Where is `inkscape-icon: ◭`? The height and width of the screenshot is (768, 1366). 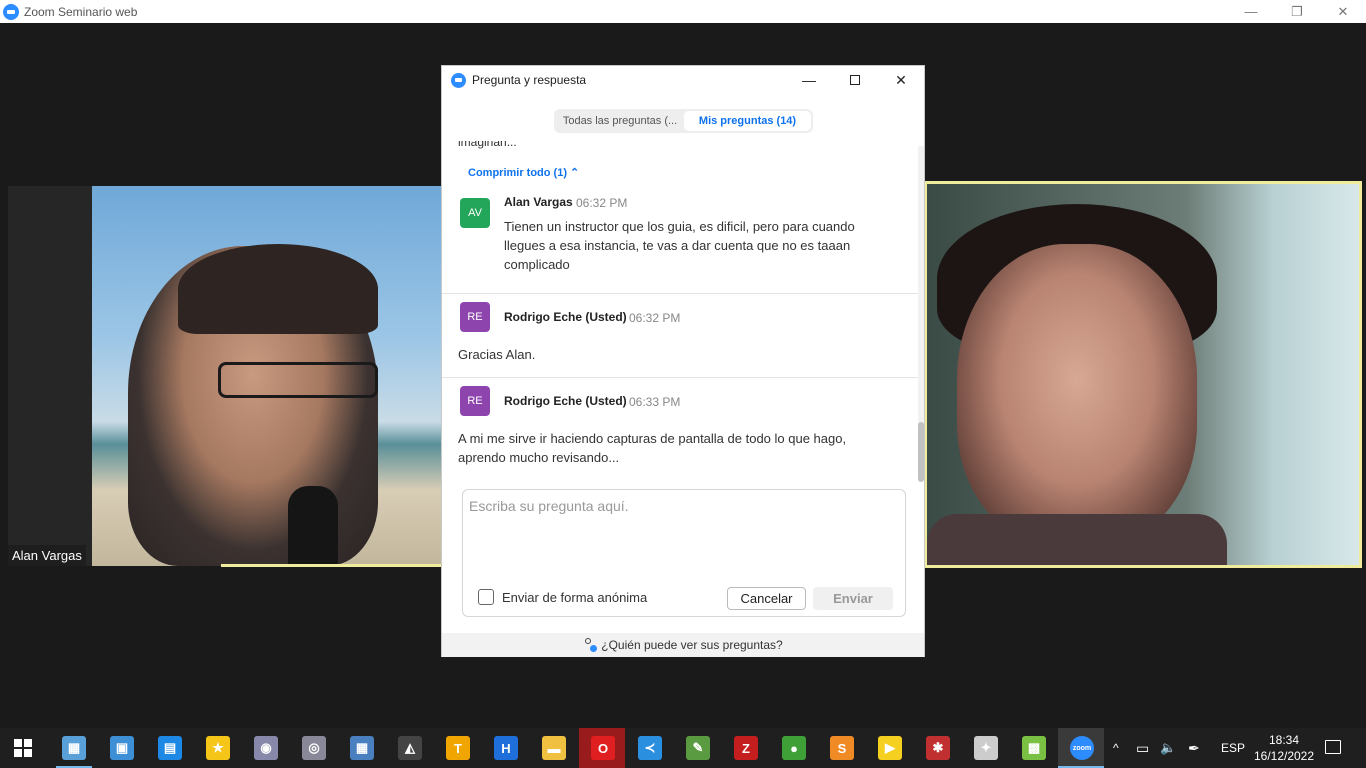
inkscape-icon: ◭ is located at coordinates (410, 748).